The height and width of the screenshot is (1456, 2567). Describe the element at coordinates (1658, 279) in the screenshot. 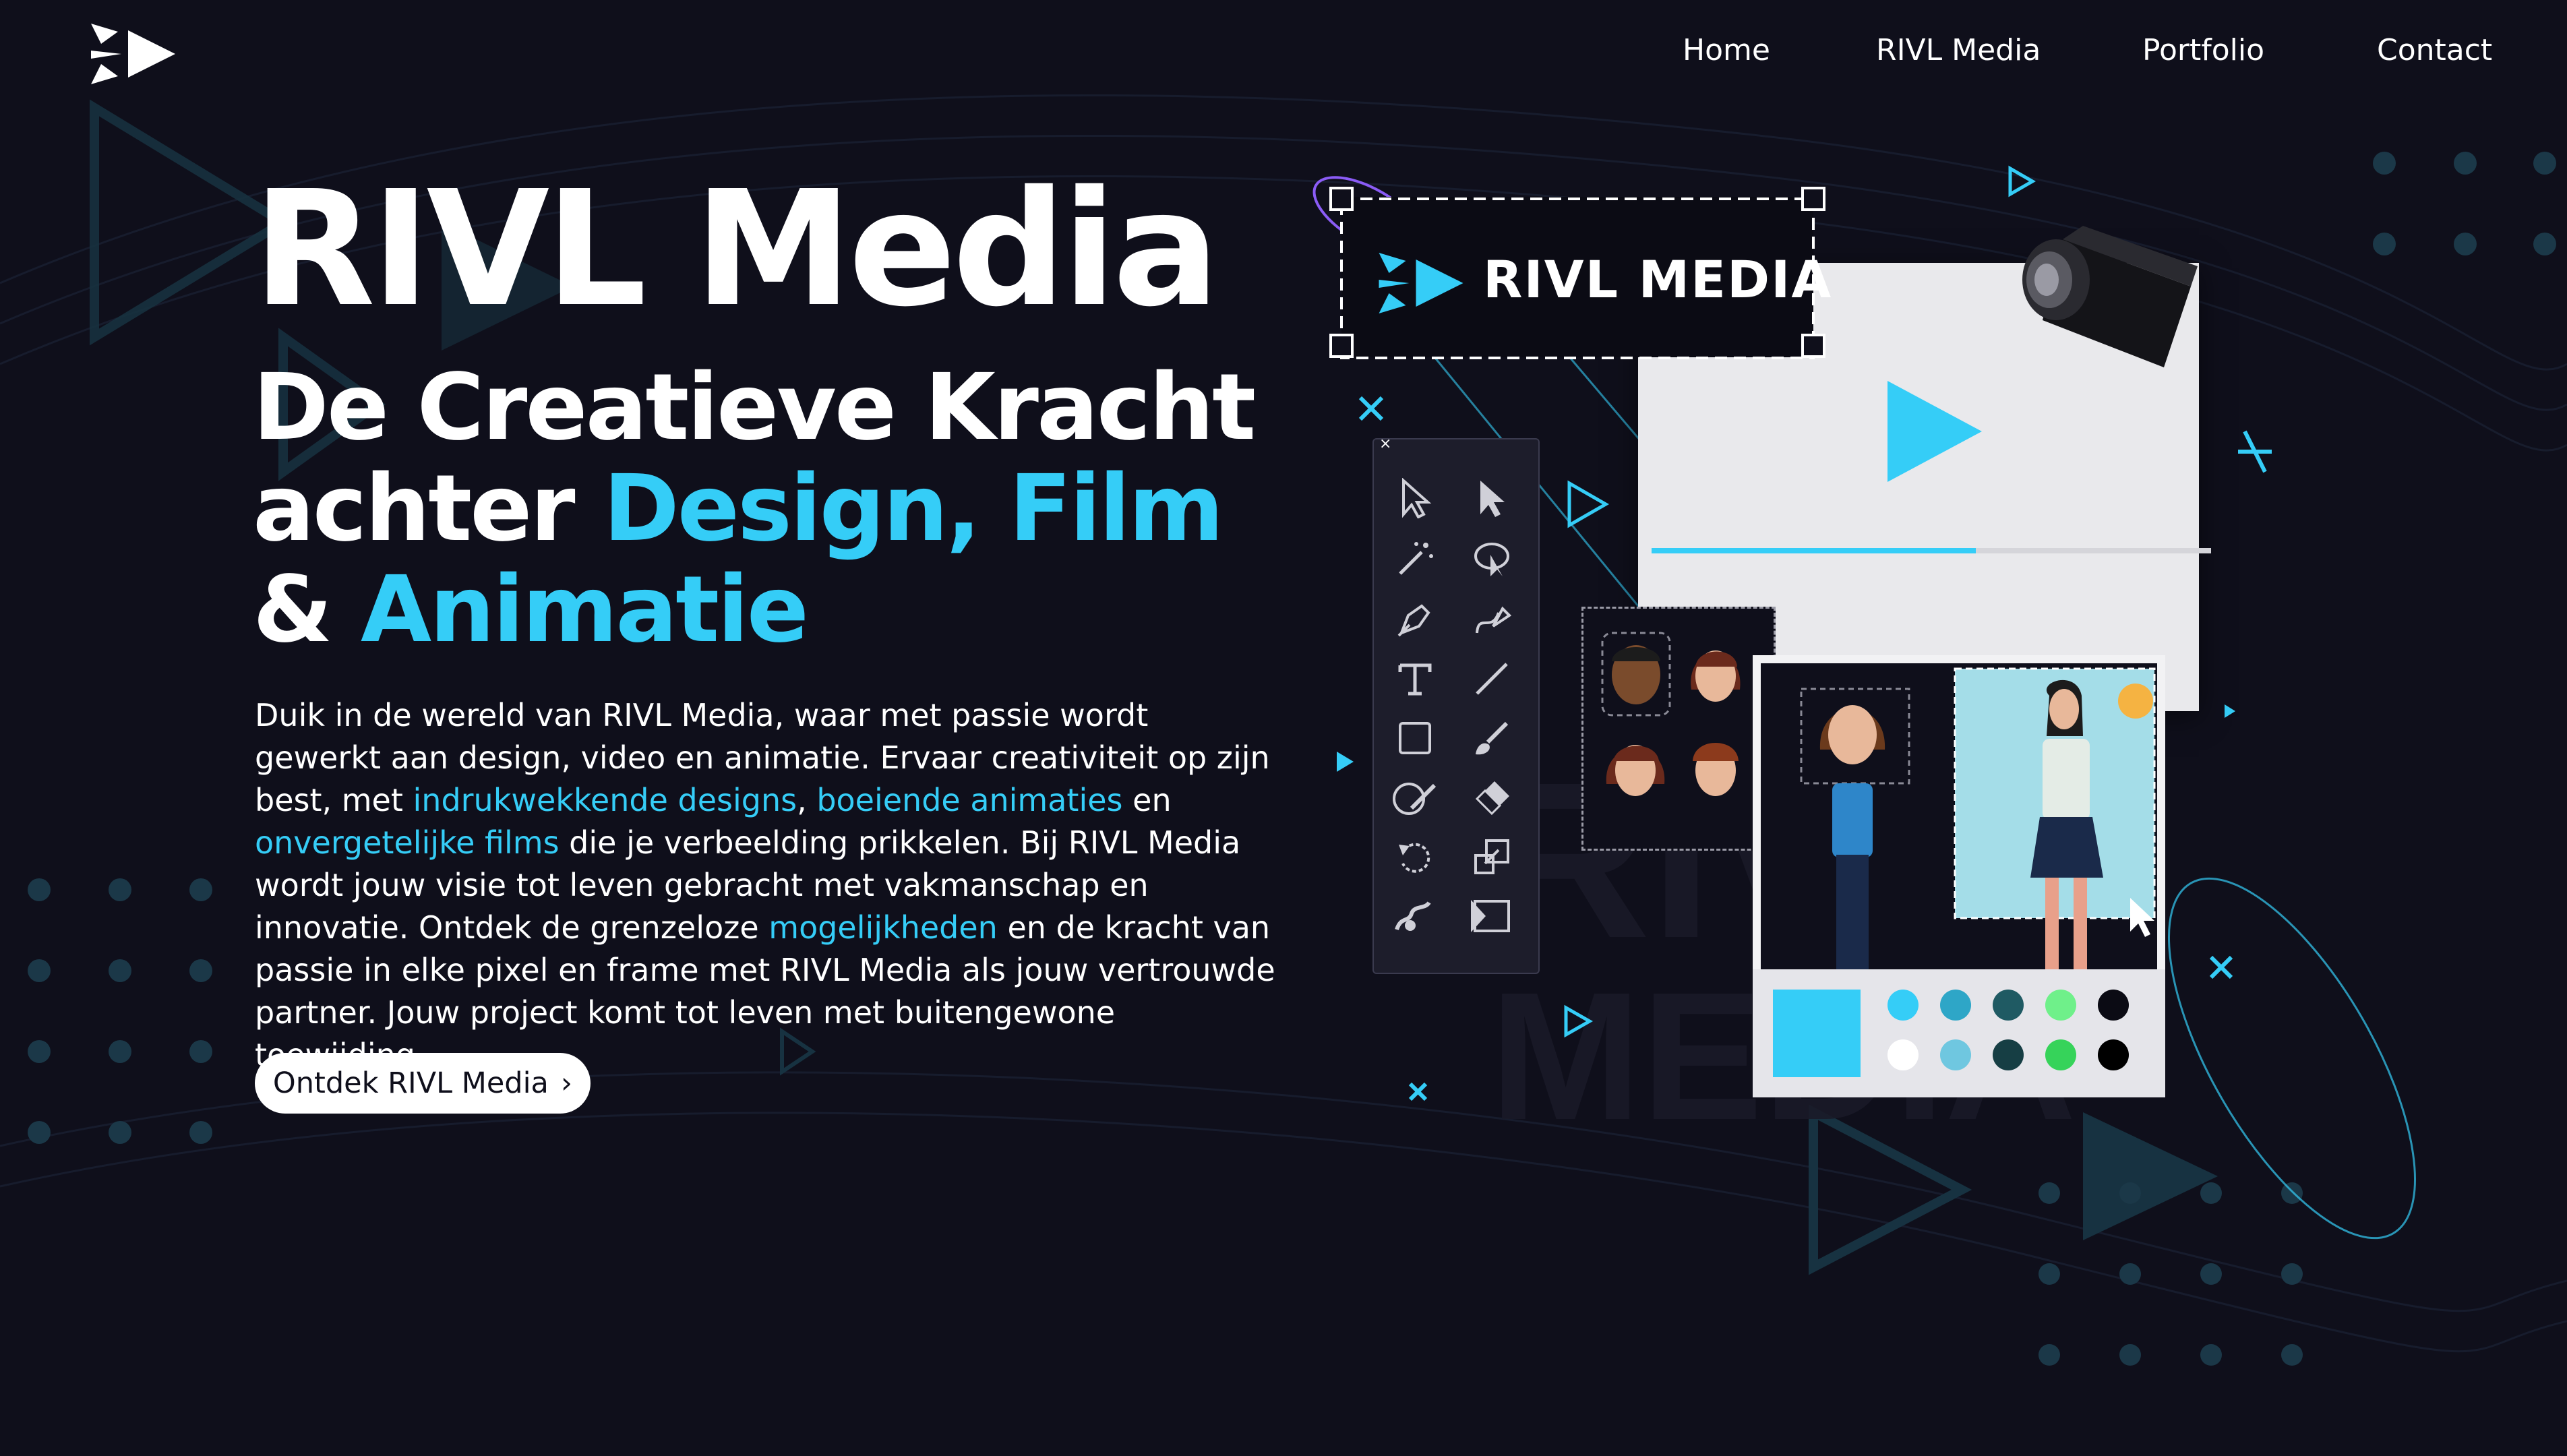

I see `badge-text: RIVL MEDIA` at that location.